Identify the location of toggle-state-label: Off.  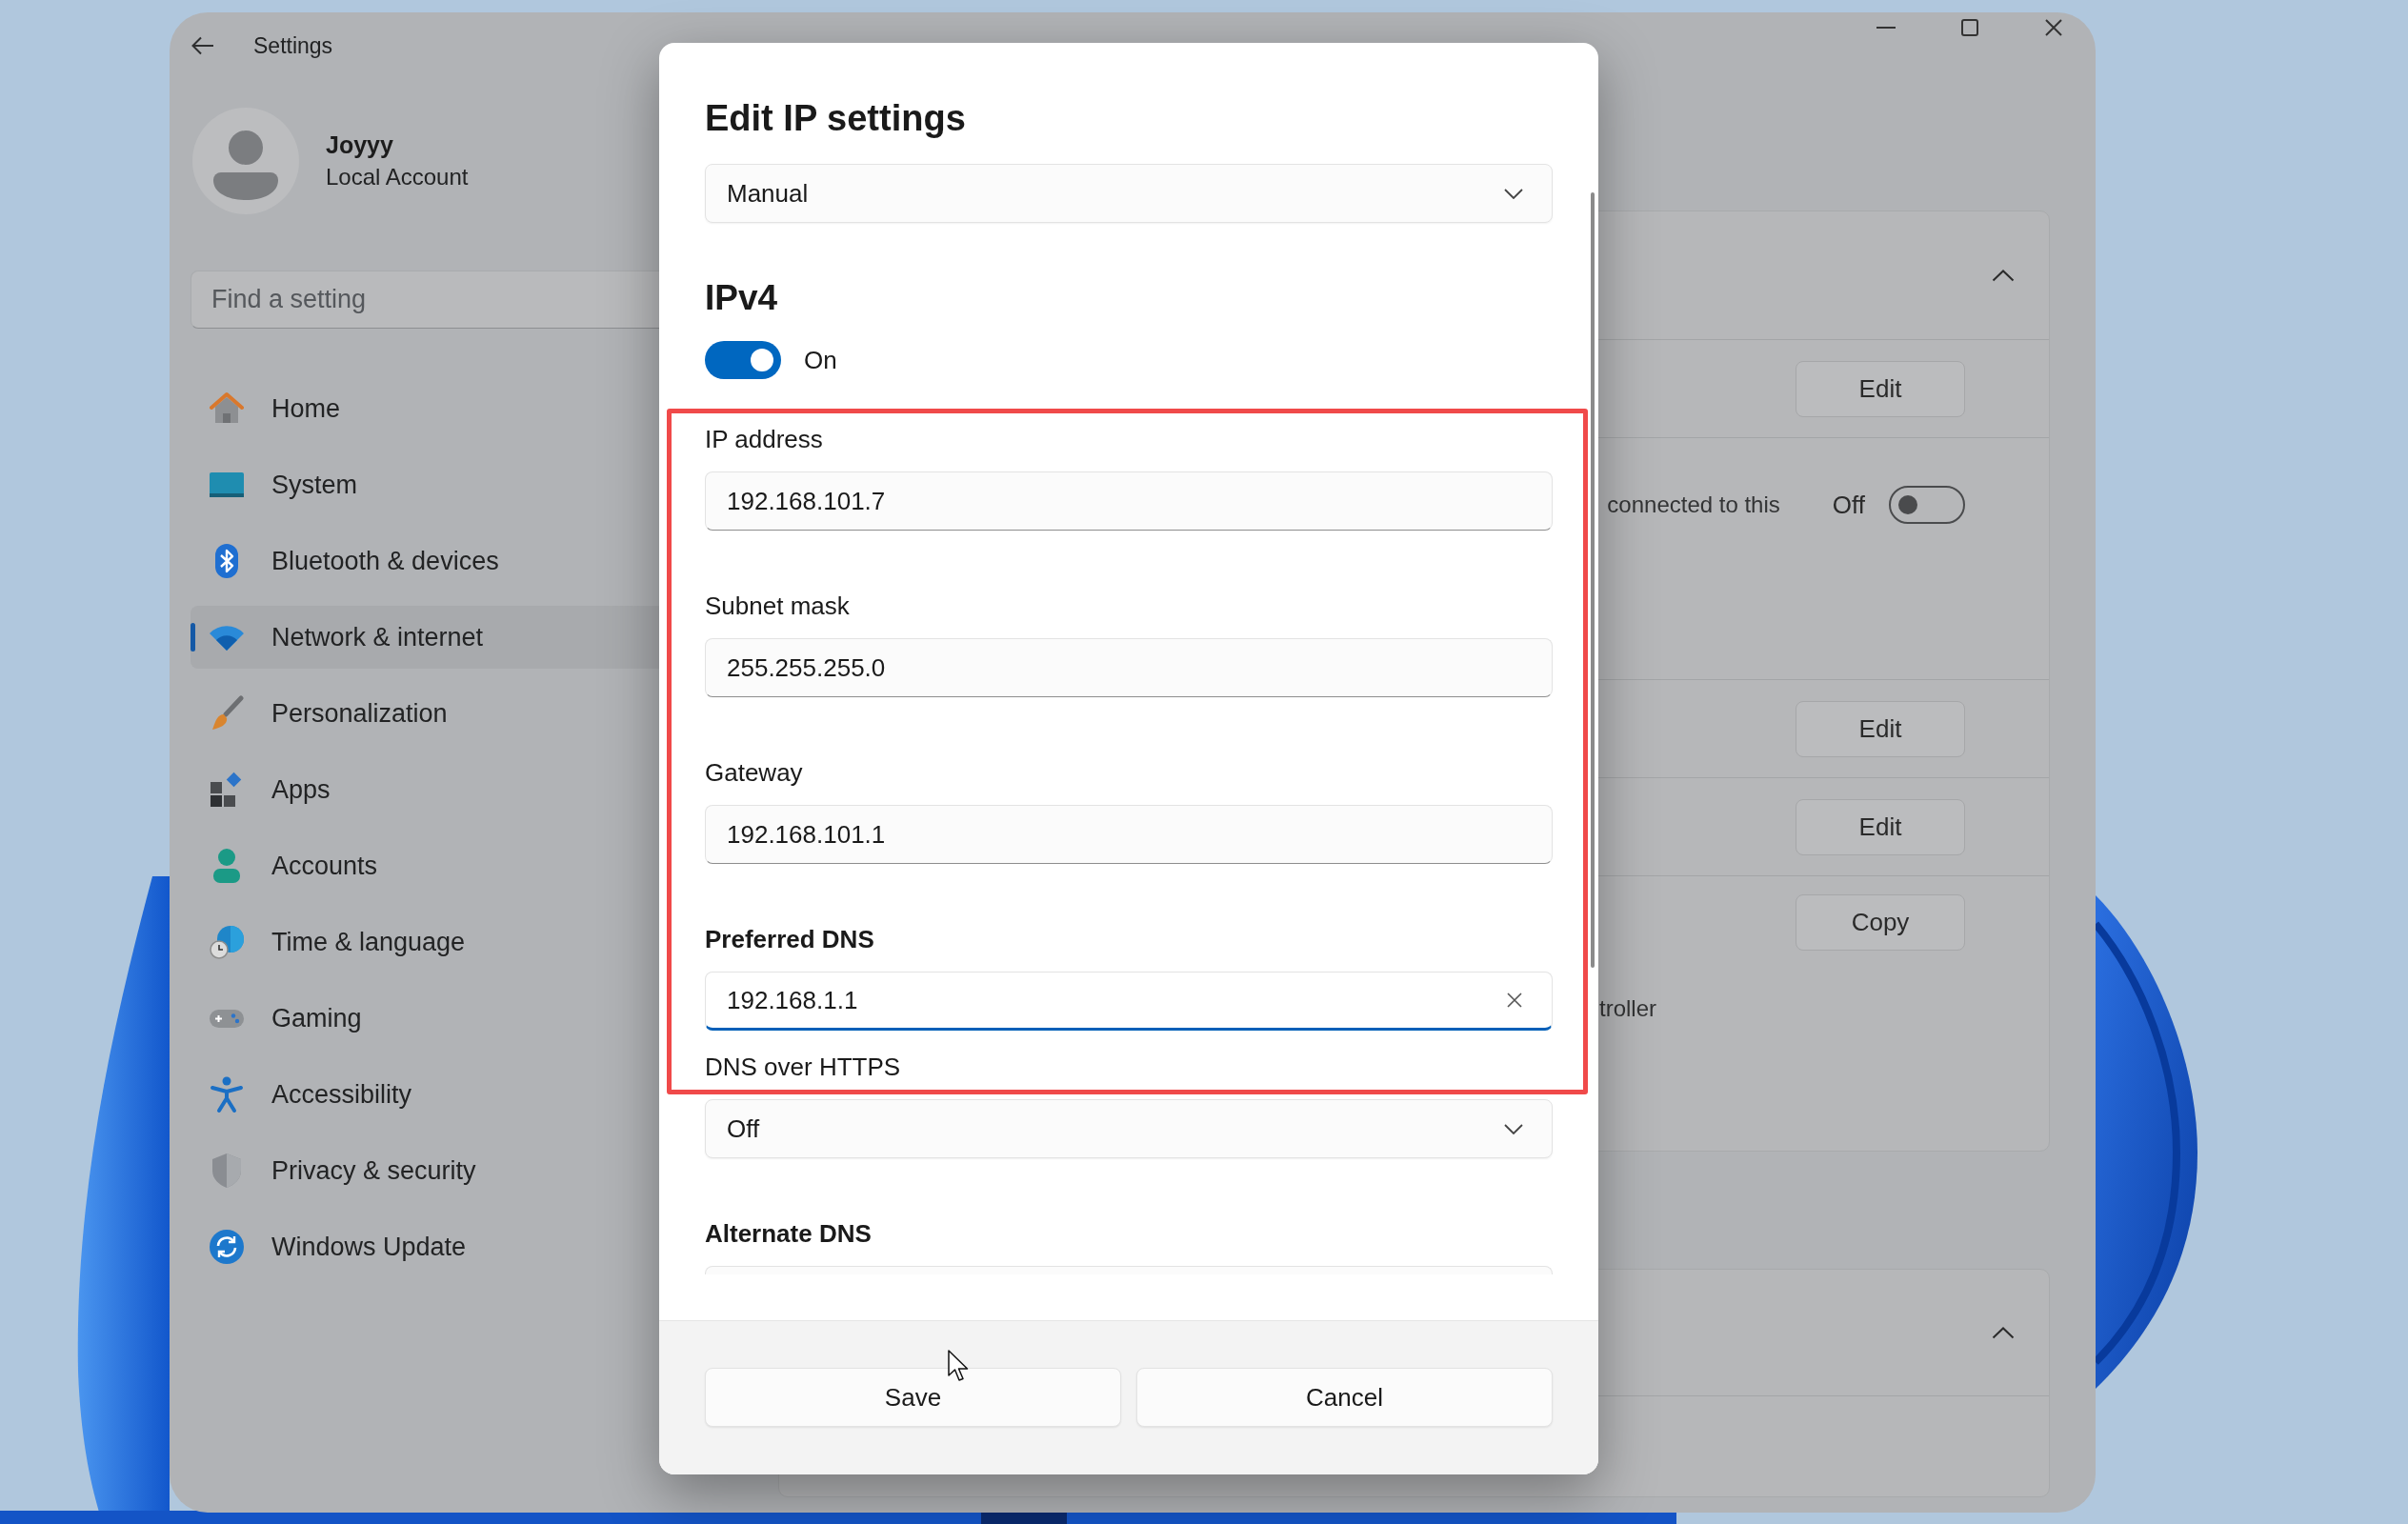
(1848, 505).